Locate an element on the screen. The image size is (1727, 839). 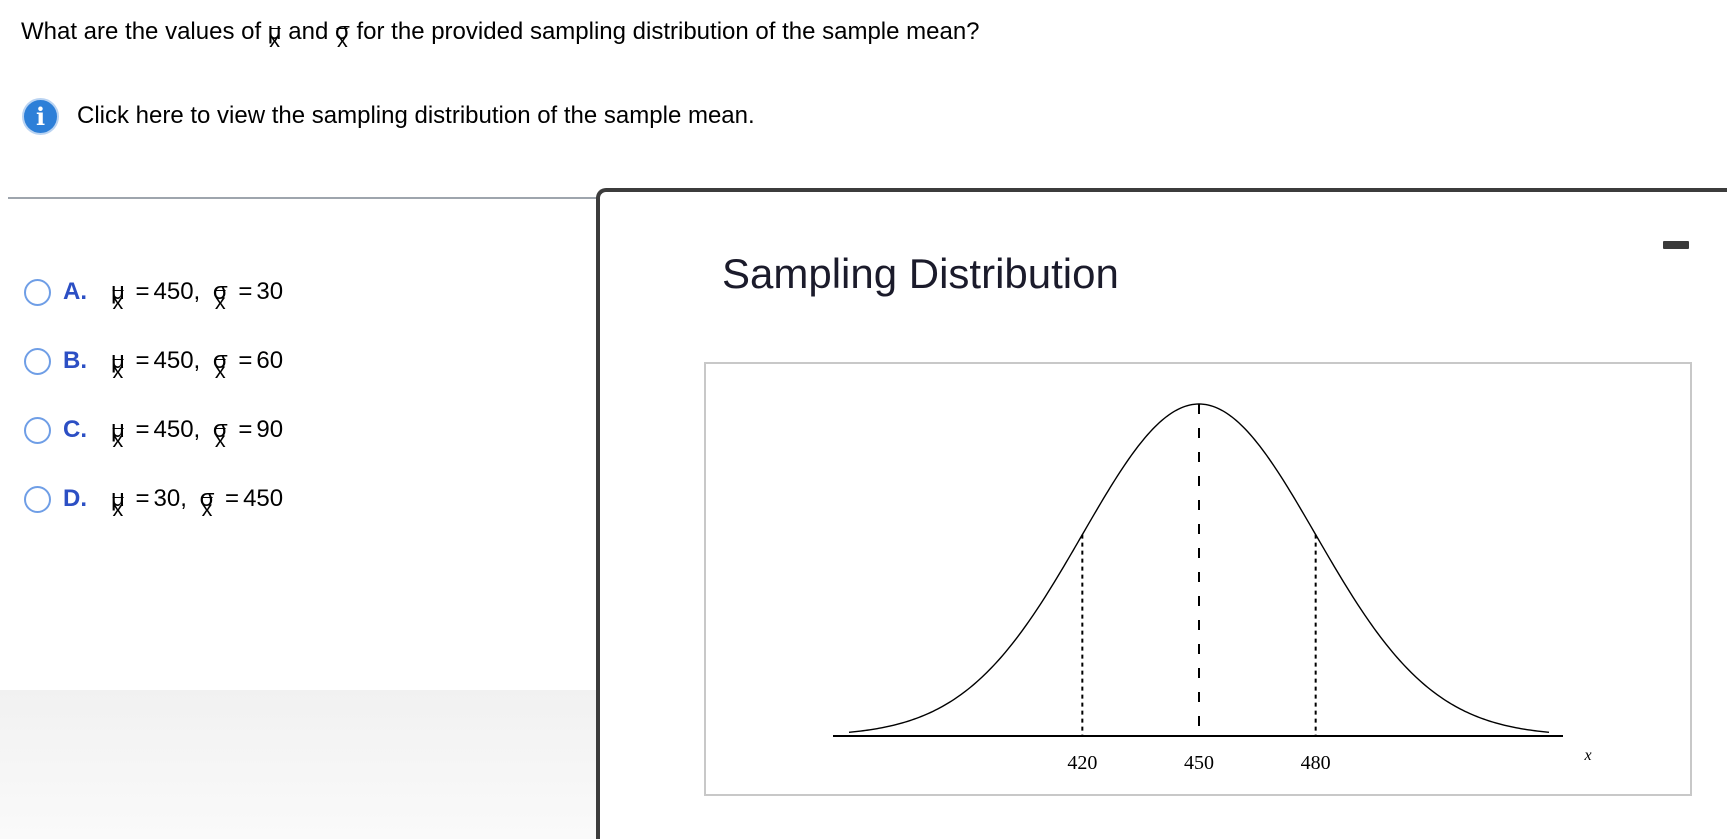
section-divider is located at coordinates (305, 198).